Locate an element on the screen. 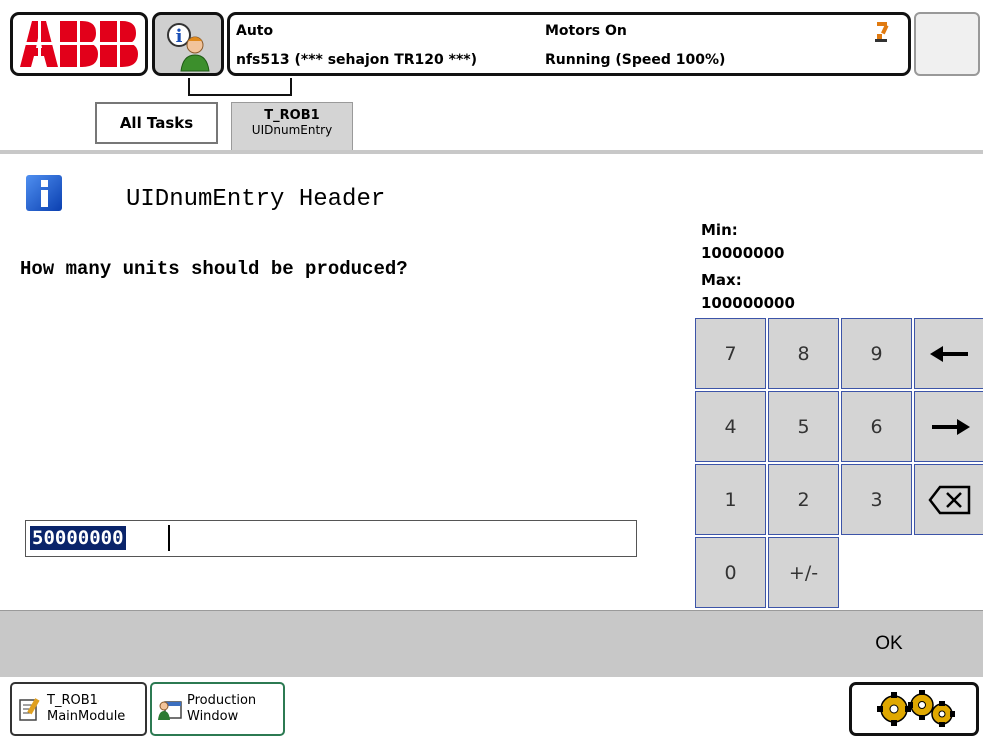 Image resolution: width=983 pixels, height=738 pixels. operating-mode: Auto is located at coordinates (255, 31).